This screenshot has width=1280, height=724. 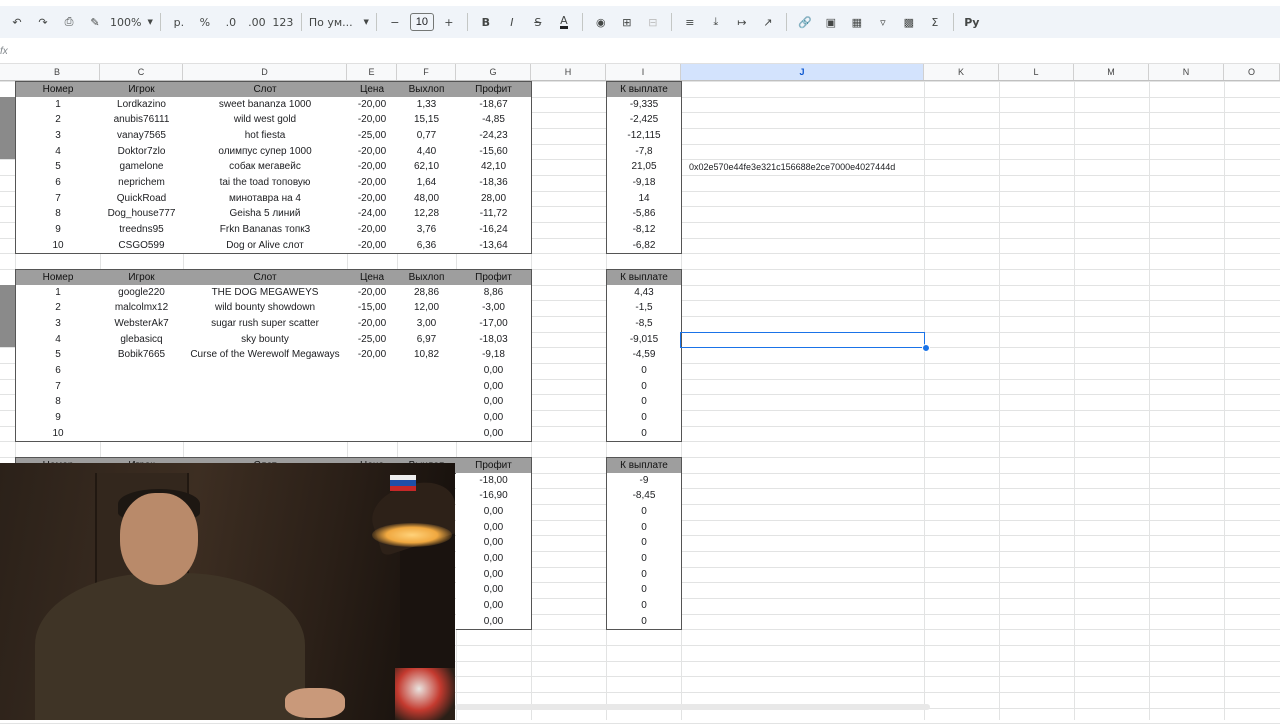 What do you see at coordinates (486, 22) in the screenshot?
I see `bold-button: B` at bounding box center [486, 22].